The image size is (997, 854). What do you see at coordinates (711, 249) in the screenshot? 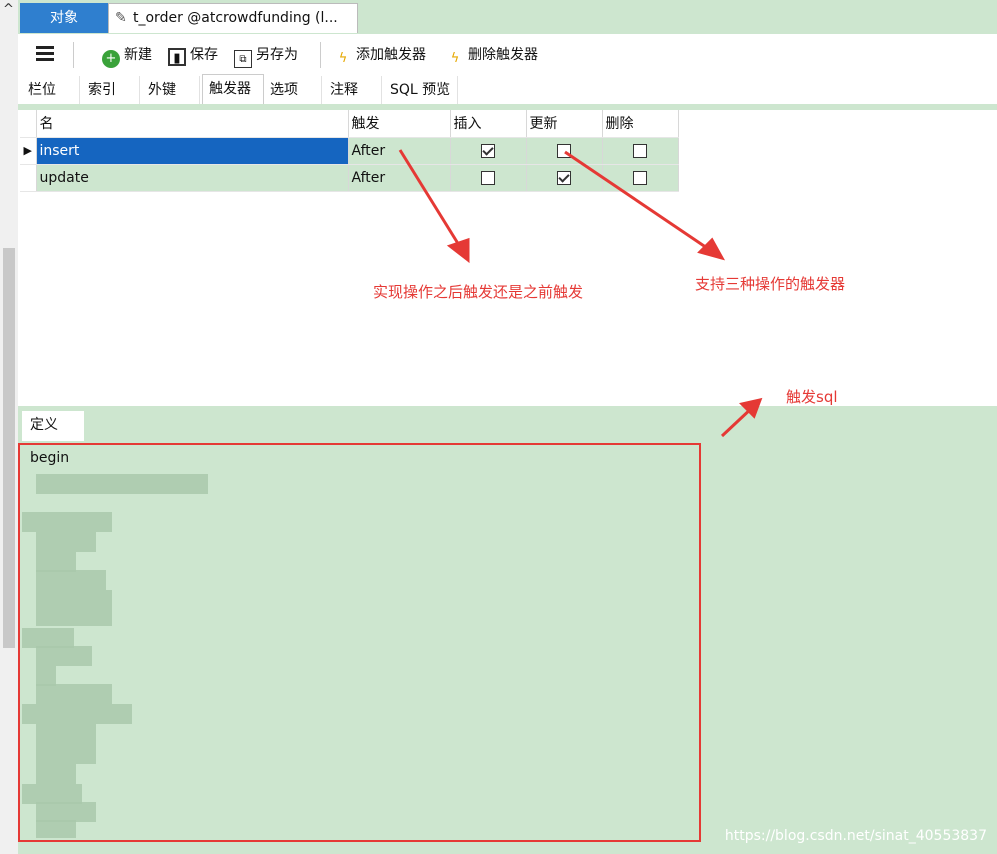
I see `arrow-ops-head` at bounding box center [711, 249].